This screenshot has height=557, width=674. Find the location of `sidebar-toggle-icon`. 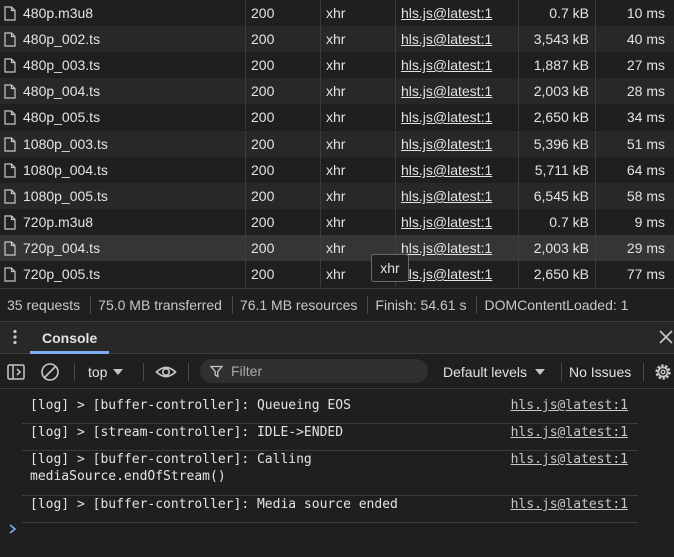

sidebar-toggle-icon is located at coordinates (16, 372).